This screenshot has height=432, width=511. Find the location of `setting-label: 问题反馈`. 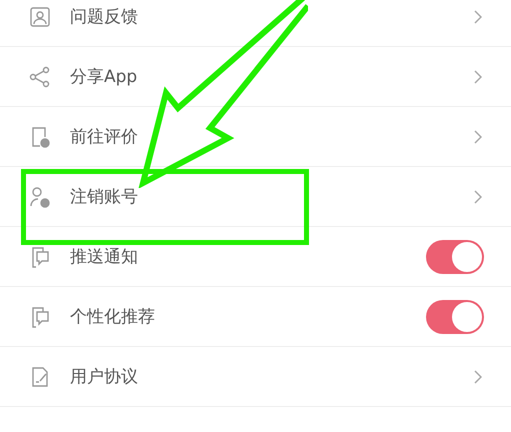

setting-label: 问题反馈 is located at coordinates (104, 17).